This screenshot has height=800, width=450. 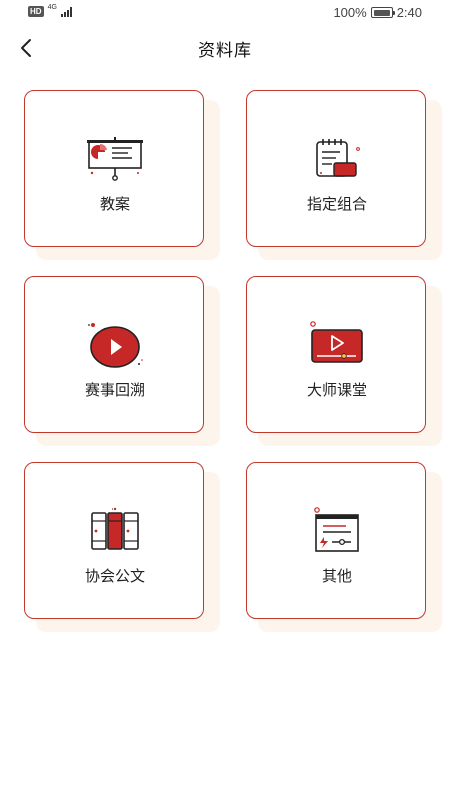 I want to click on card-other: 其他, so click(x=336, y=540).